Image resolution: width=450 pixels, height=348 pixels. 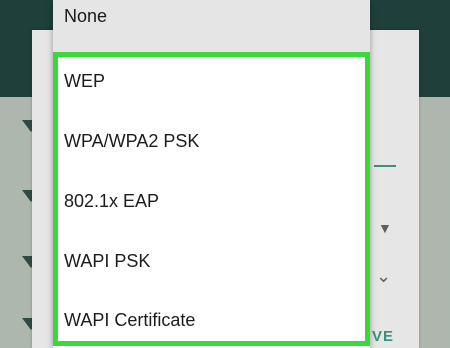 What do you see at coordinates (383, 336) in the screenshot?
I see `save-button: VE` at bounding box center [383, 336].